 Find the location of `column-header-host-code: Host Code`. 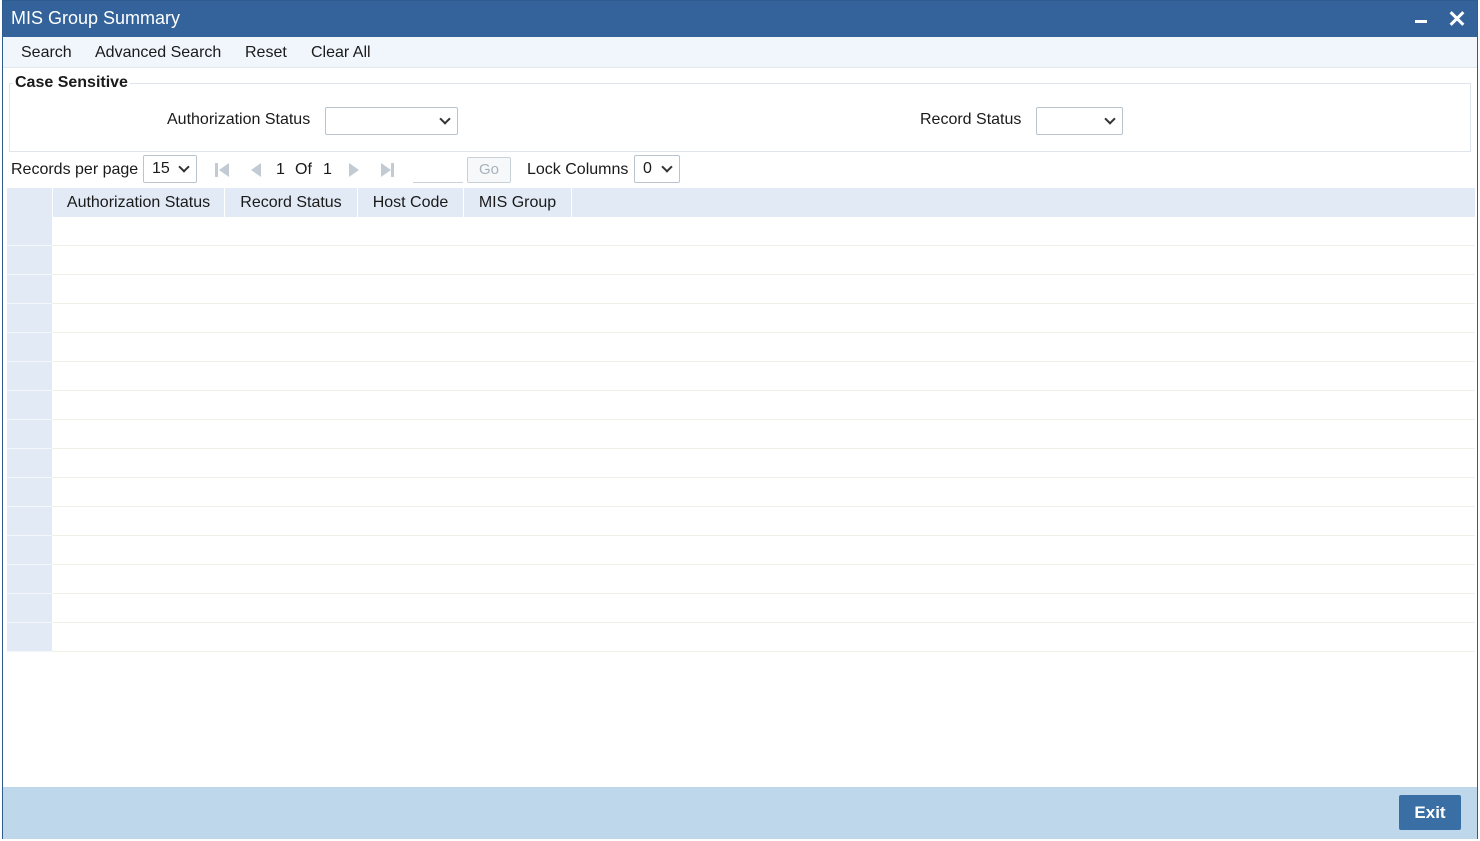

column-header-host-code: Host Code is located at coordinates (411, 202).